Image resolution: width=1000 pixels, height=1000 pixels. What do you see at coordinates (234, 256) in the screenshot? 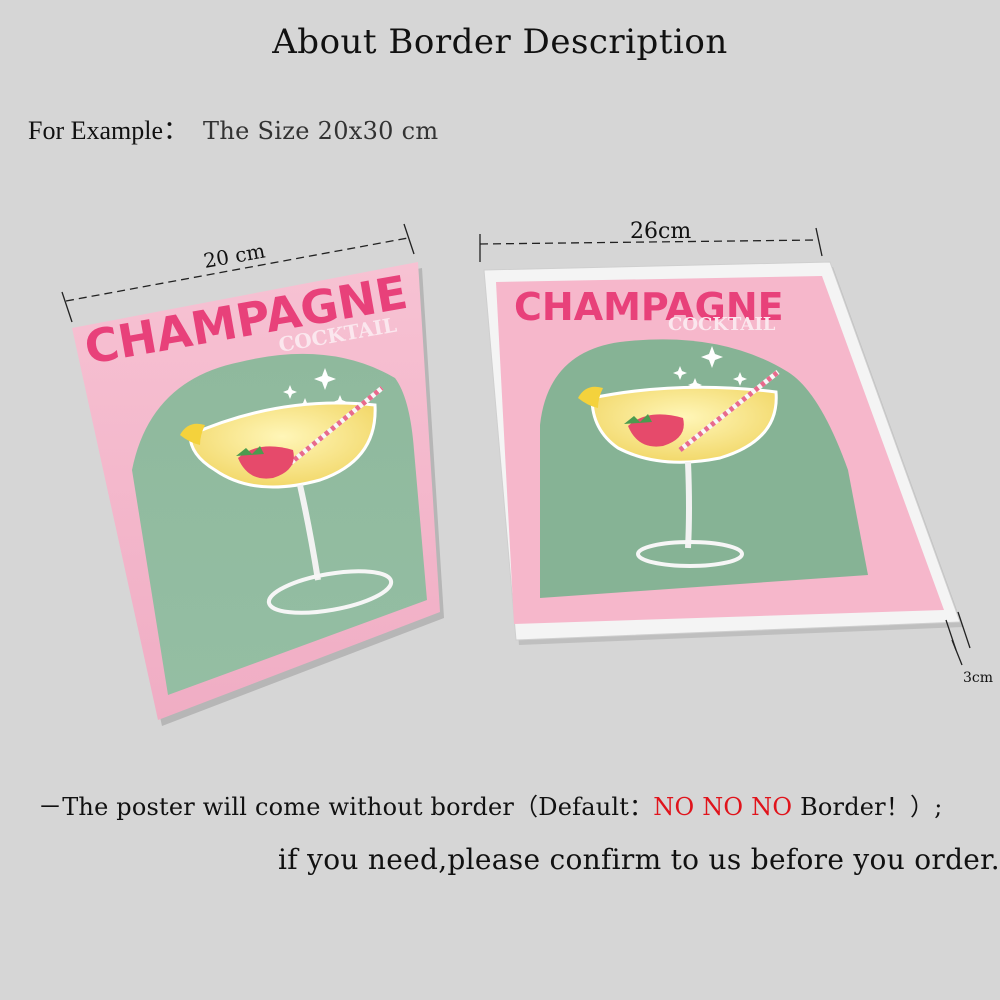
I see `dimension-left-label: 20 cm` at bounding box center [234, 256].